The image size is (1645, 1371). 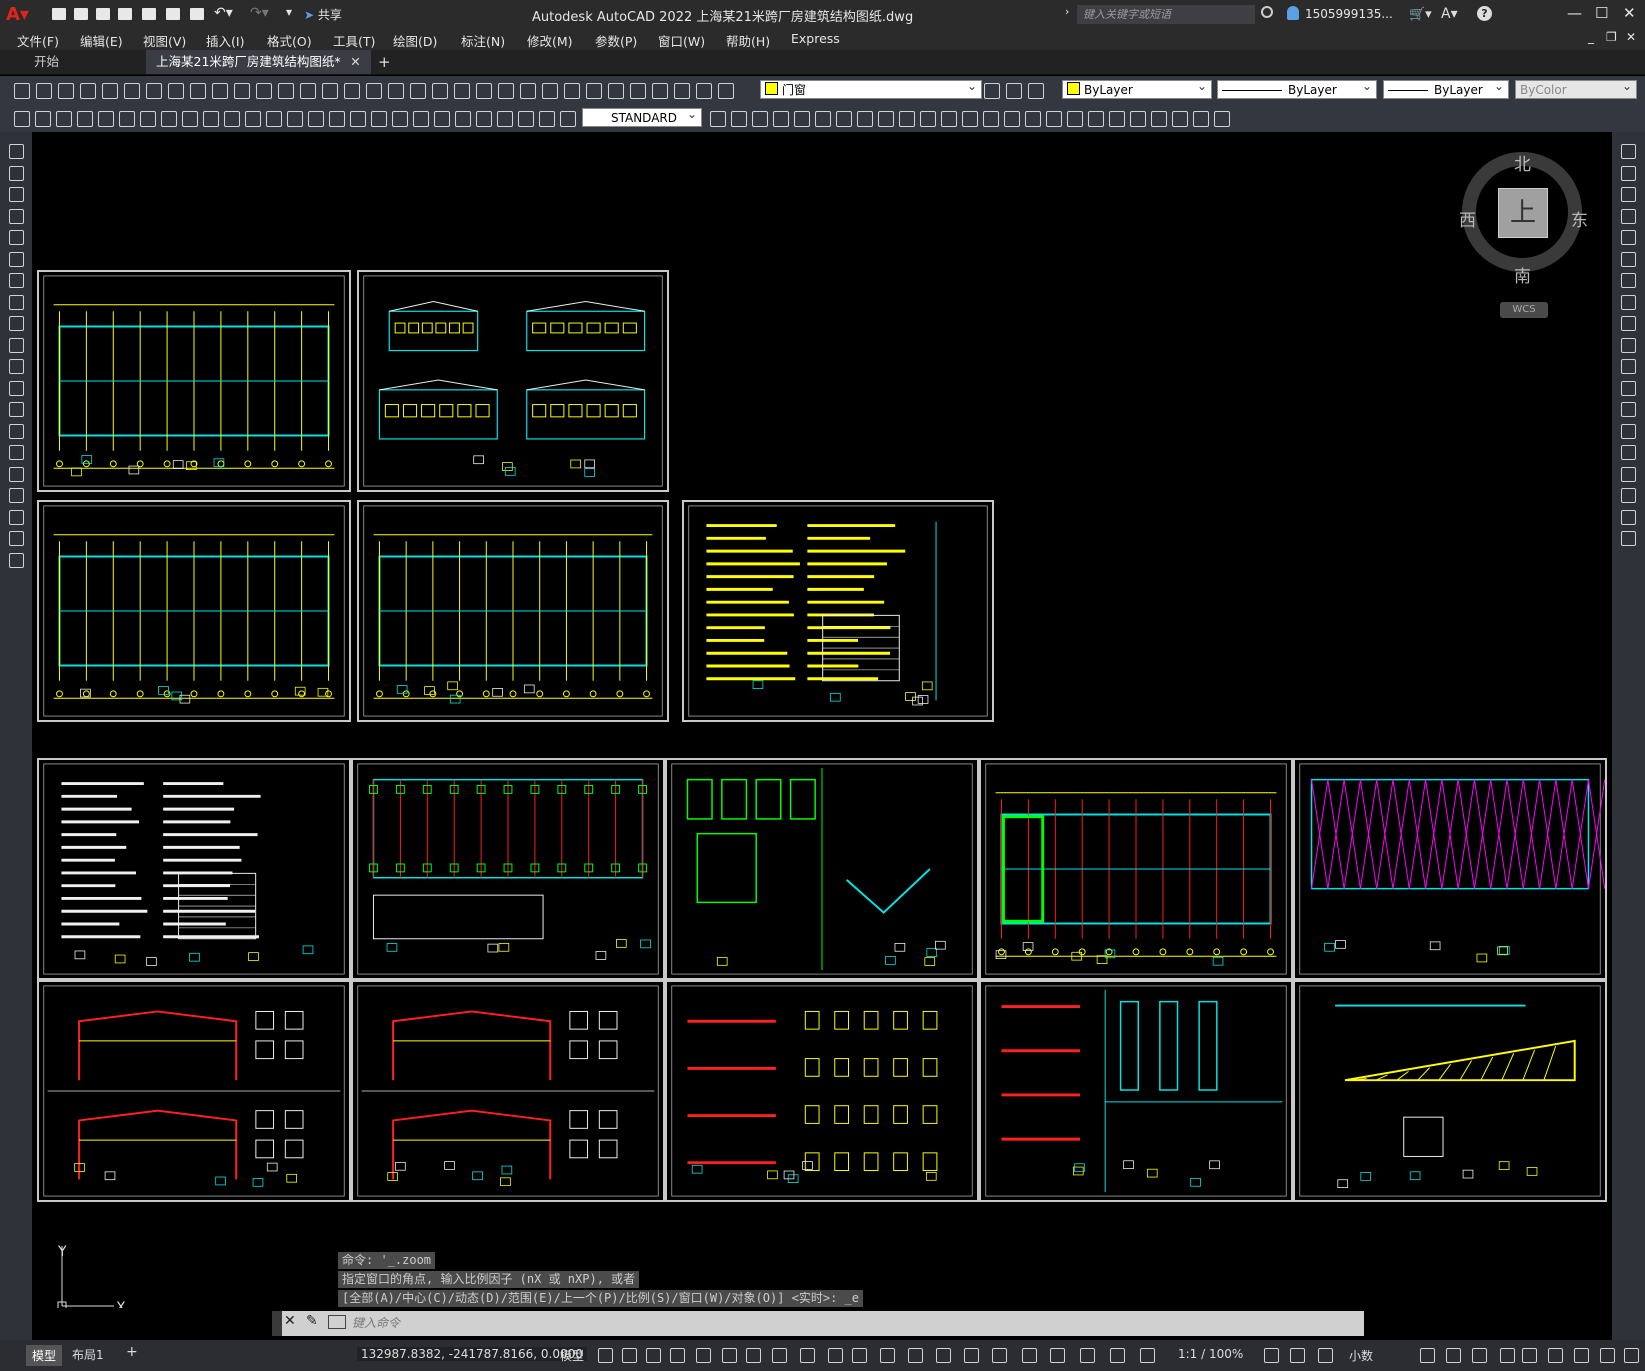 I want to click on close-button: ✕, so click(x=1629, y=13).